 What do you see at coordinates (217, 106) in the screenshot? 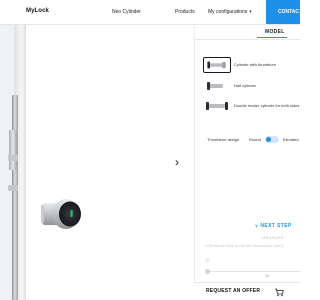
I see `double-reader-cylinder-icon` at bounding box center [217, 106].